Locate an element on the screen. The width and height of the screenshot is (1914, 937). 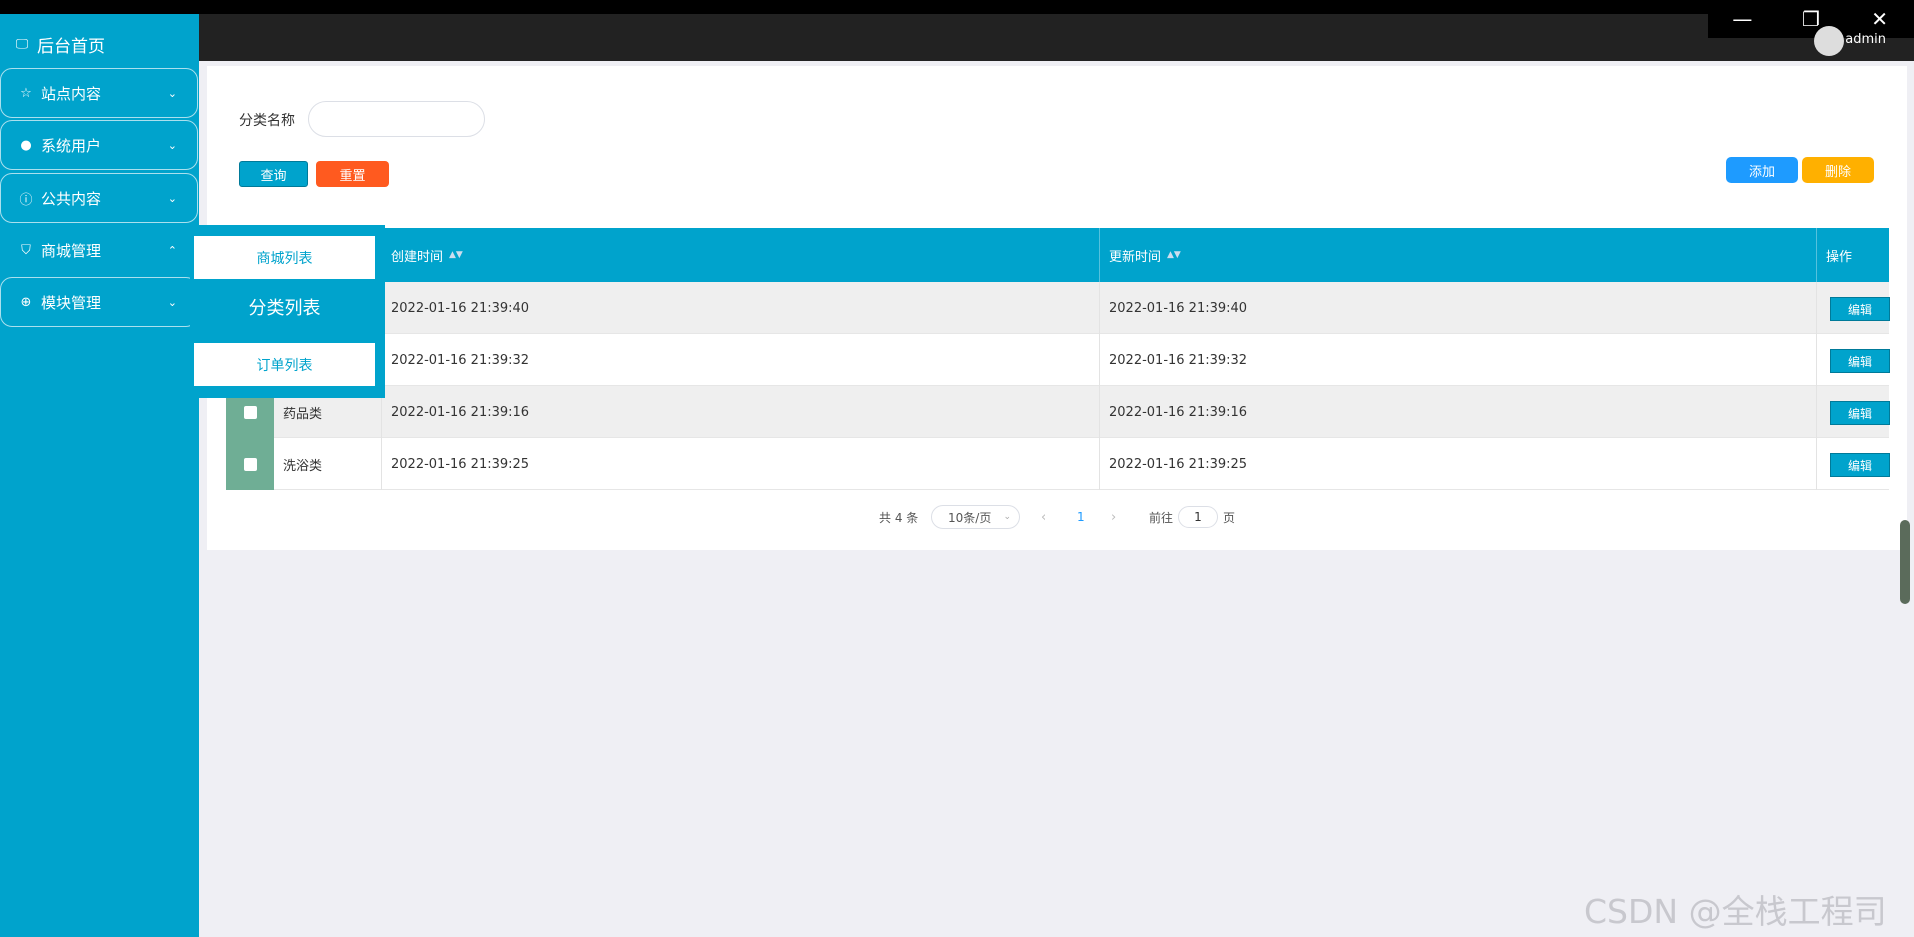
monitor-icon: 🖵 is located at coordinates (22, 44).